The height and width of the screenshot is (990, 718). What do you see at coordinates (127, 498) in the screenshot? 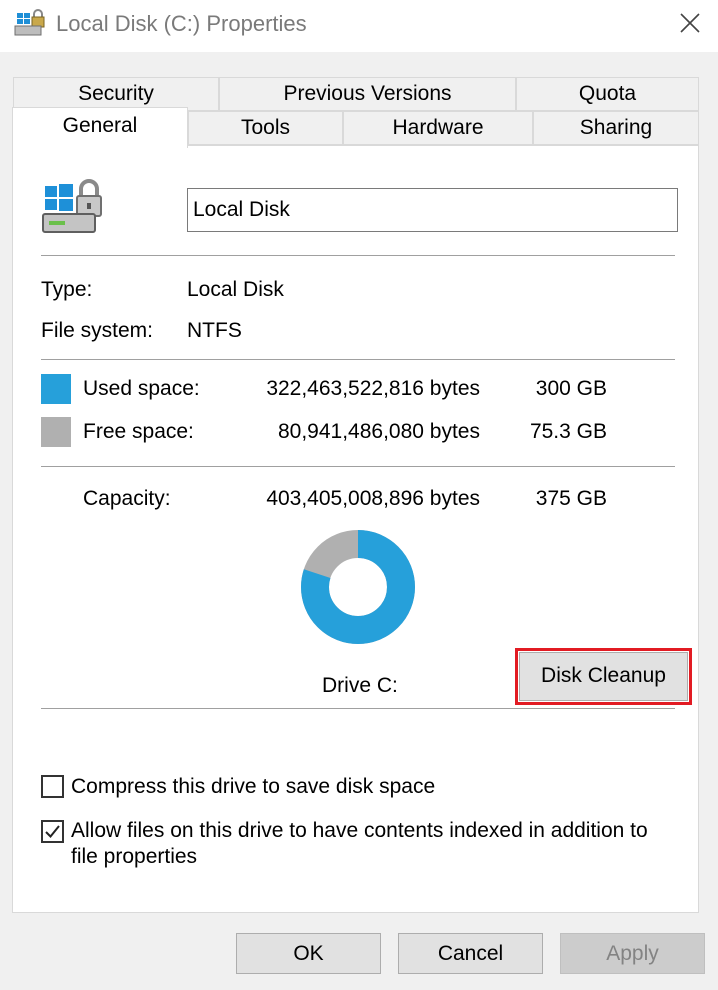
I see `capacity-label: Capacity:` at bounding box center [127, 498].